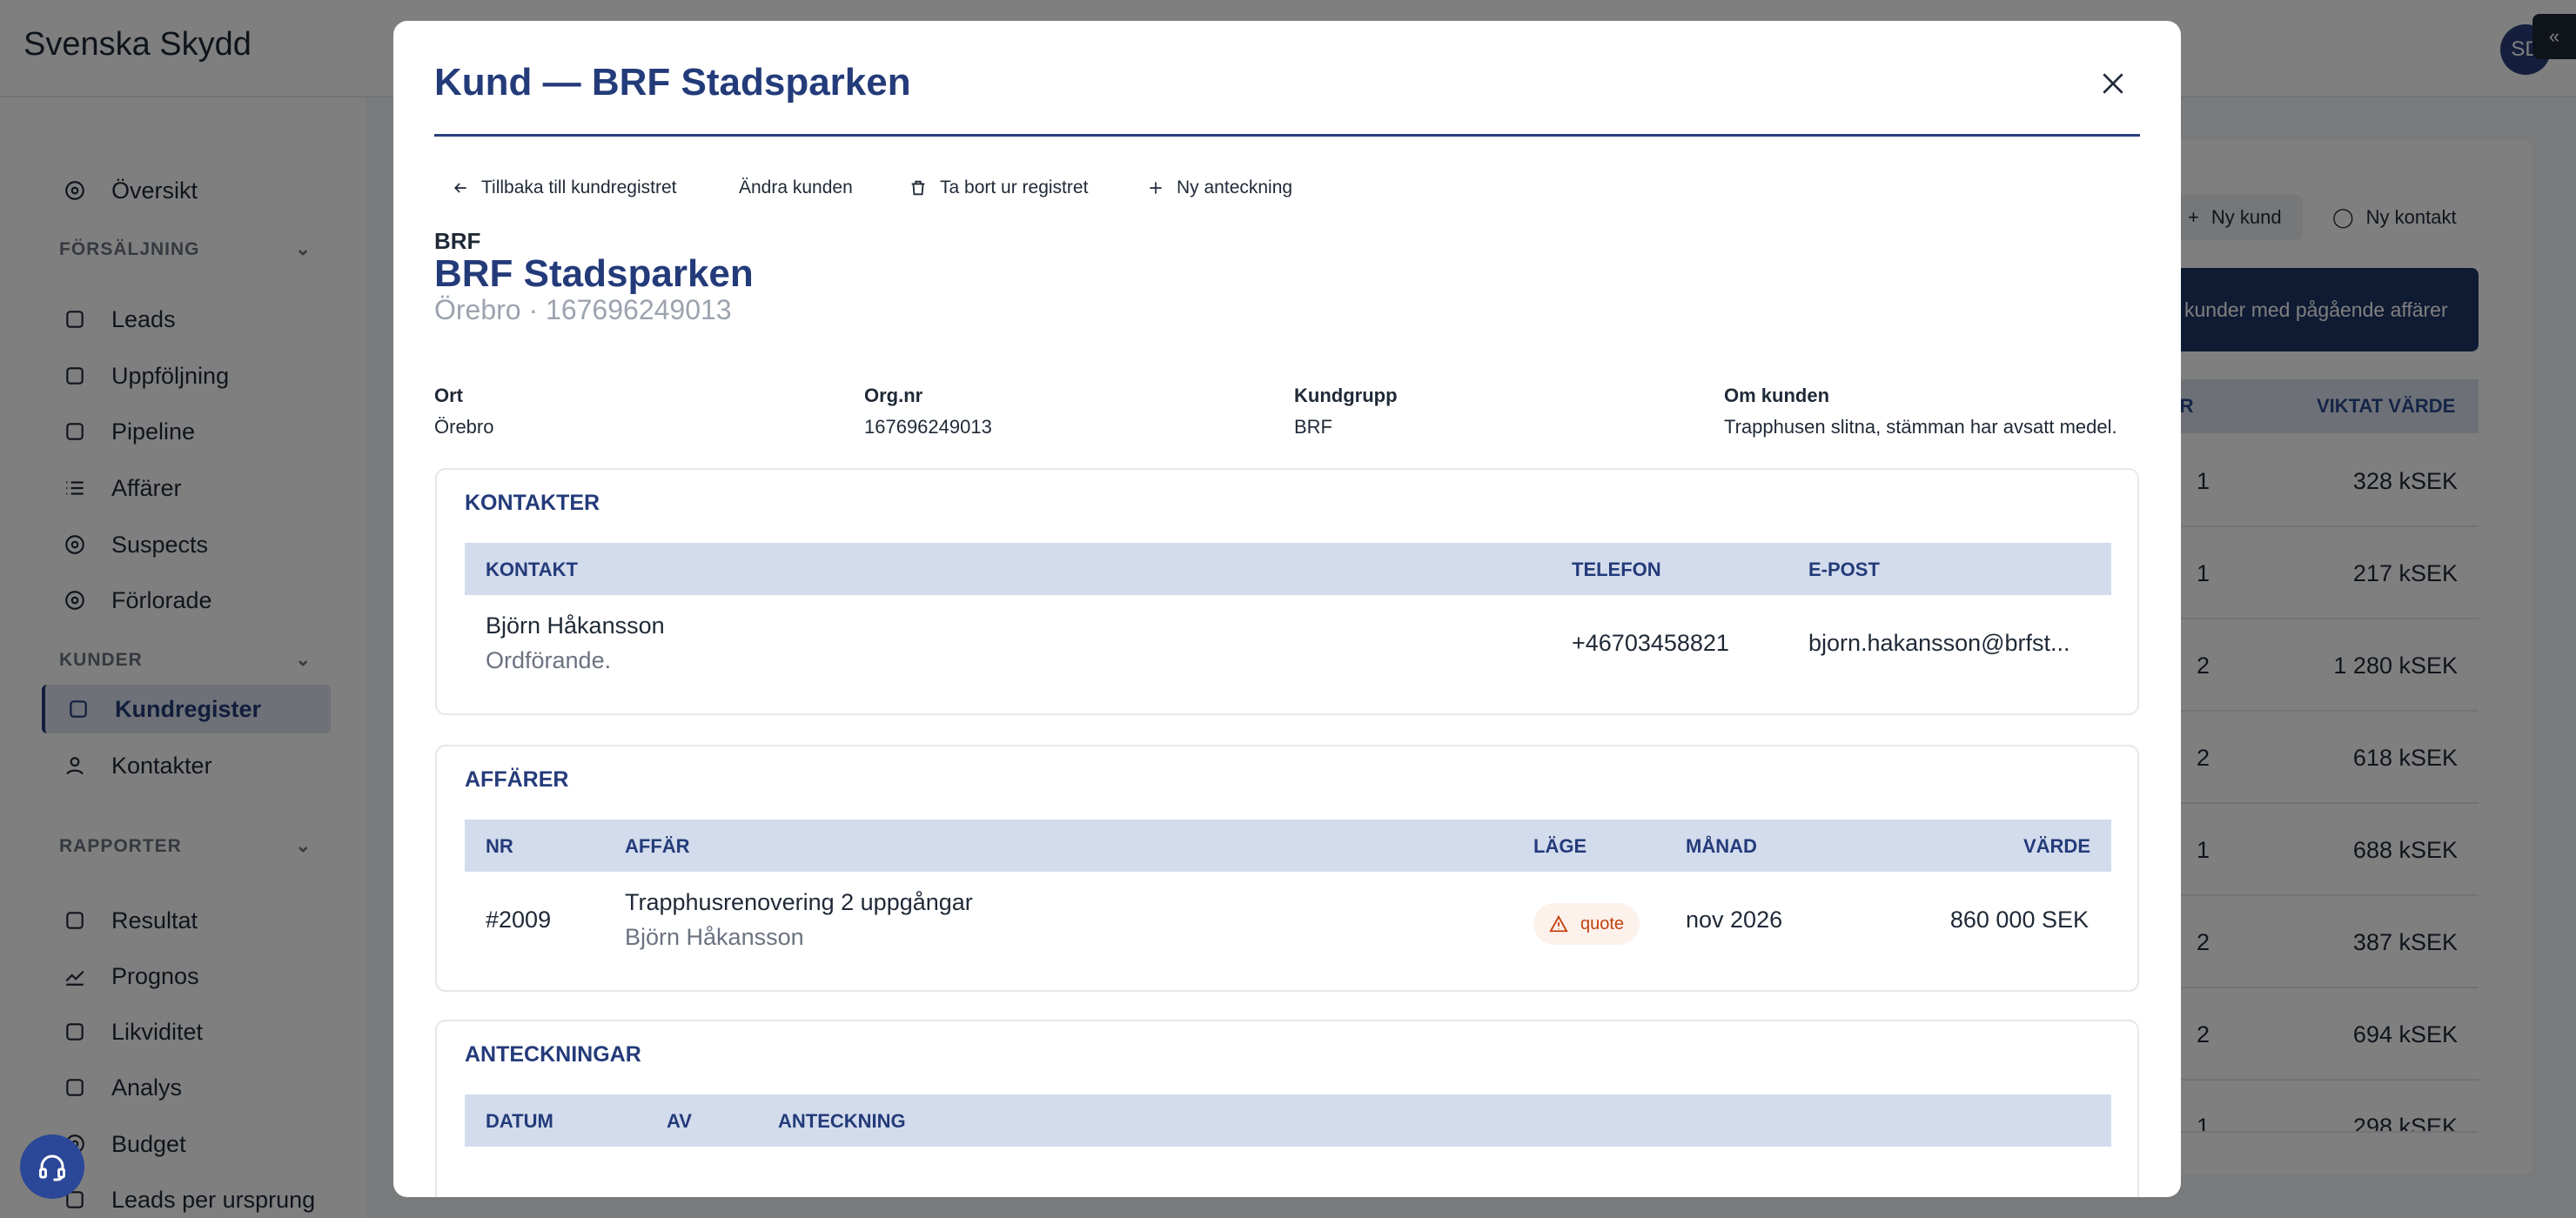  I want to click on customer-name: BRF Stadsparken, so click(594, 273).